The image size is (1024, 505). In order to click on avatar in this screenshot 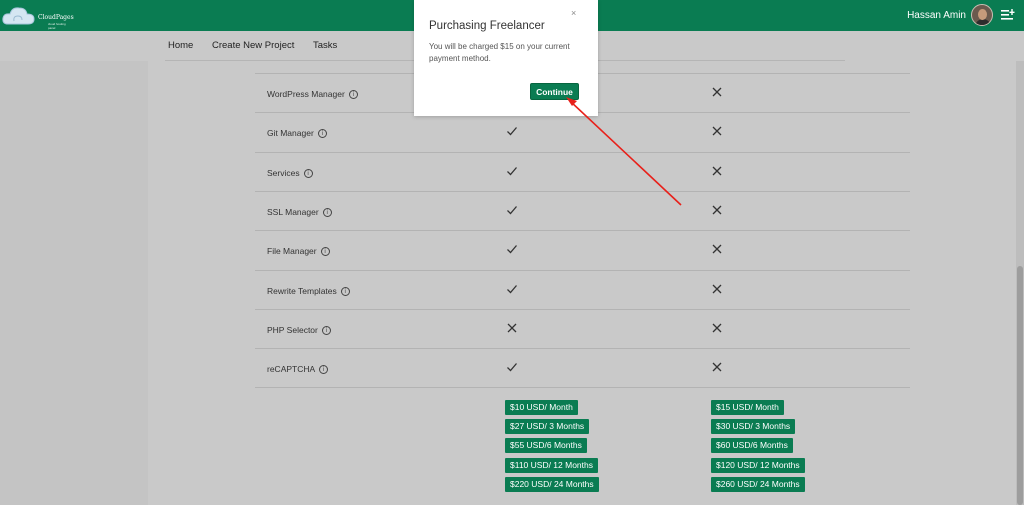, I will do `click(982, 15)`.